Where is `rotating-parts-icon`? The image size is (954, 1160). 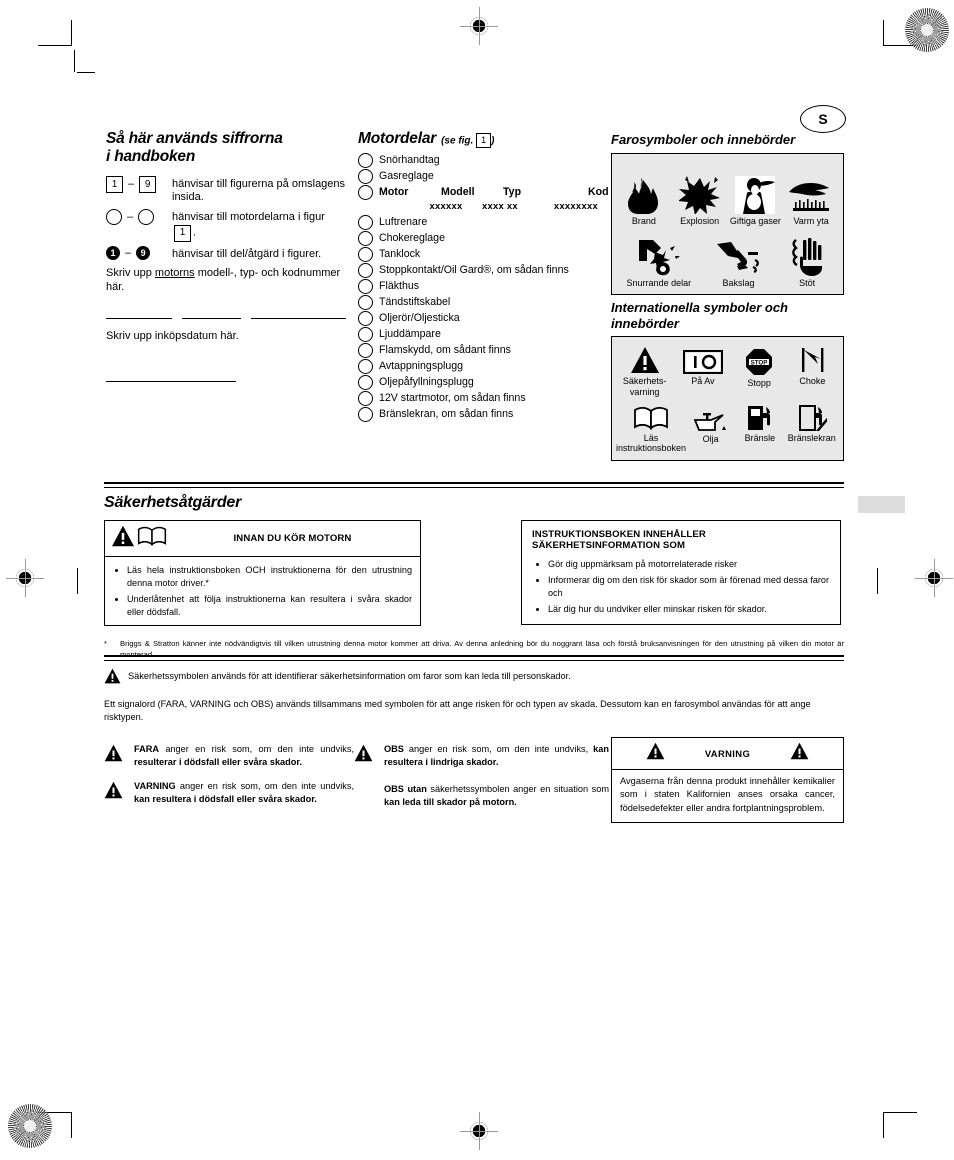 rotating-parts-icon is located at coordinates (659, 256).